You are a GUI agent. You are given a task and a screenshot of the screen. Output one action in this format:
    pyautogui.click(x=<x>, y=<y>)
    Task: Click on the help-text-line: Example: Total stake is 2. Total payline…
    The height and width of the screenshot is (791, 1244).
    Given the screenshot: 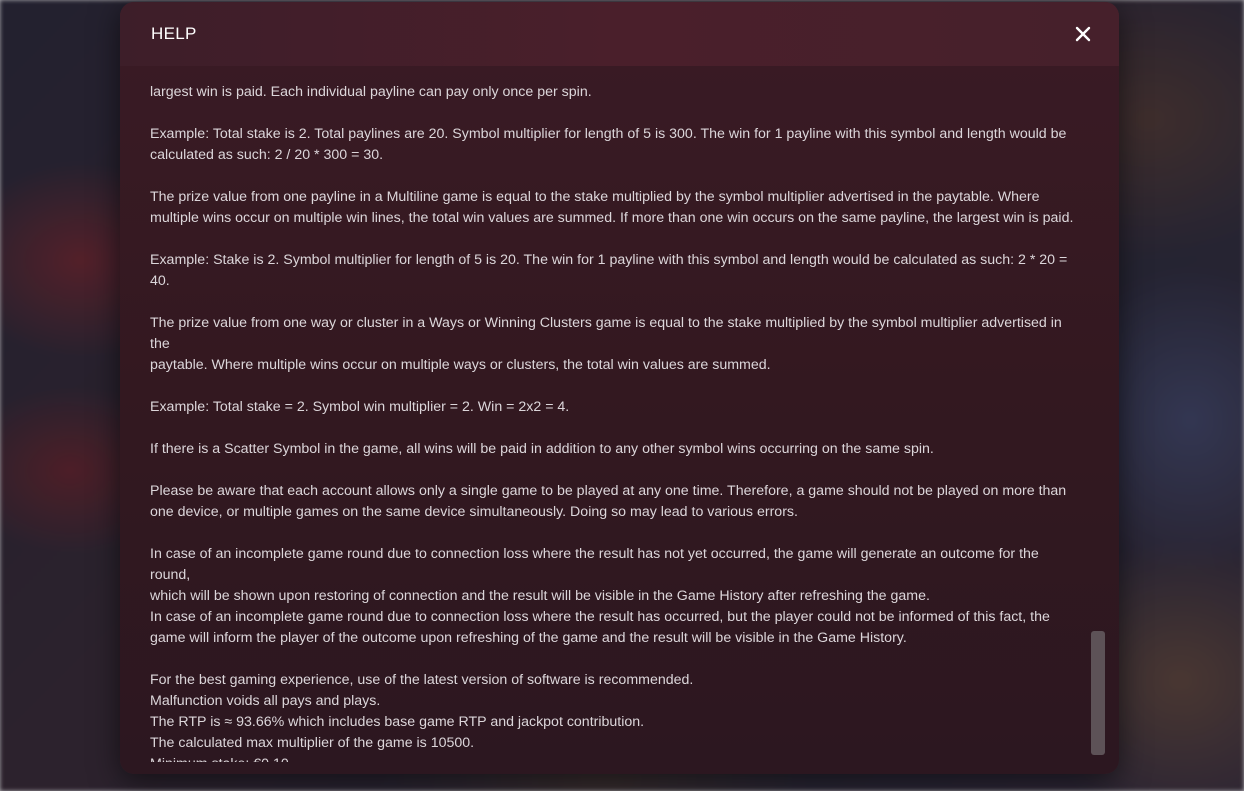 What is the action you would take?
    pyautogui.click(x=608, y=134)
    